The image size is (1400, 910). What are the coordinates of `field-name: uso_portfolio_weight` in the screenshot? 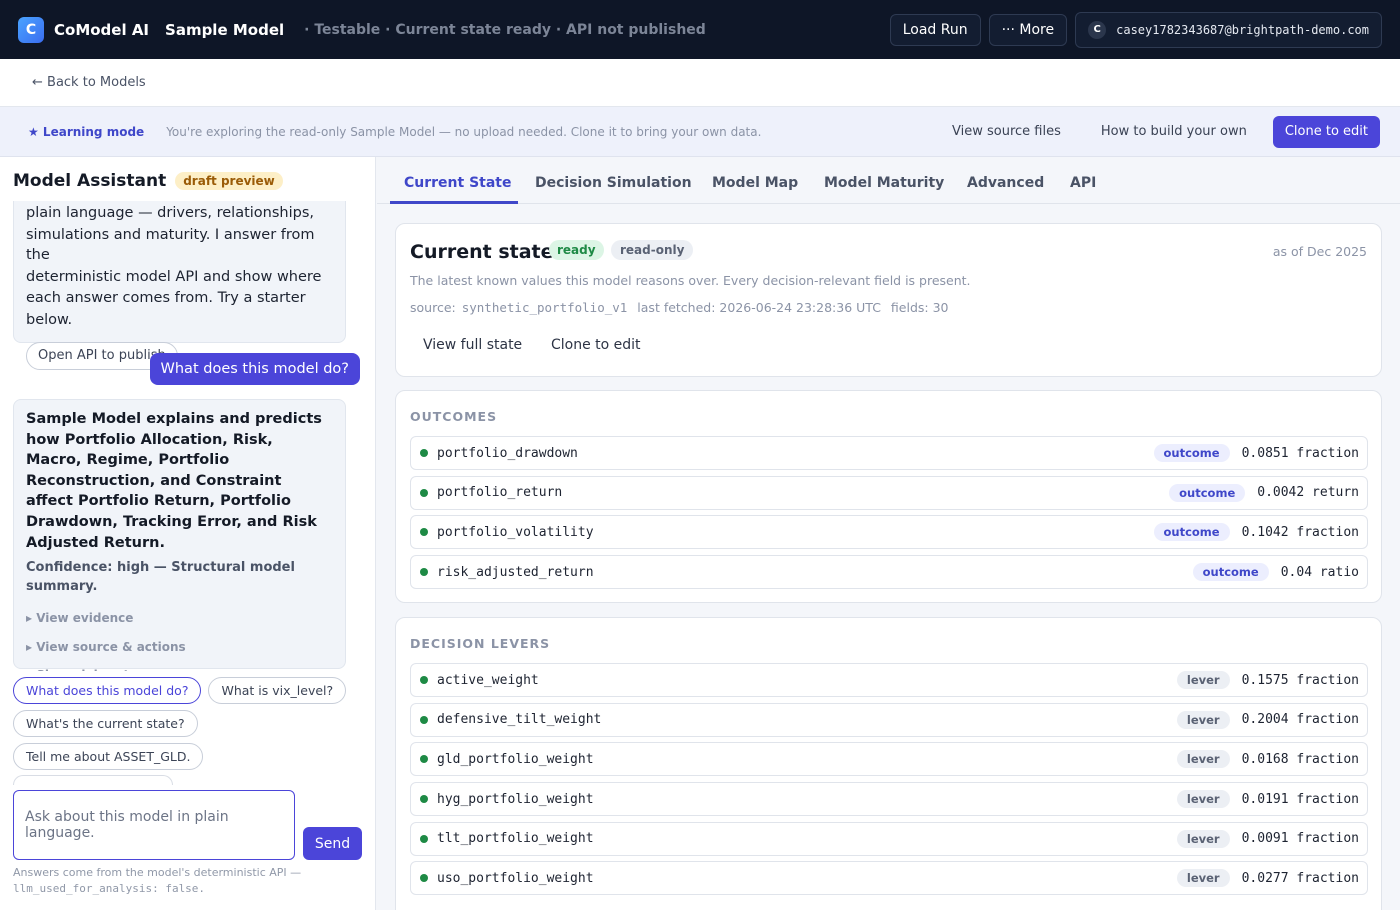 It's located at (515, 878).